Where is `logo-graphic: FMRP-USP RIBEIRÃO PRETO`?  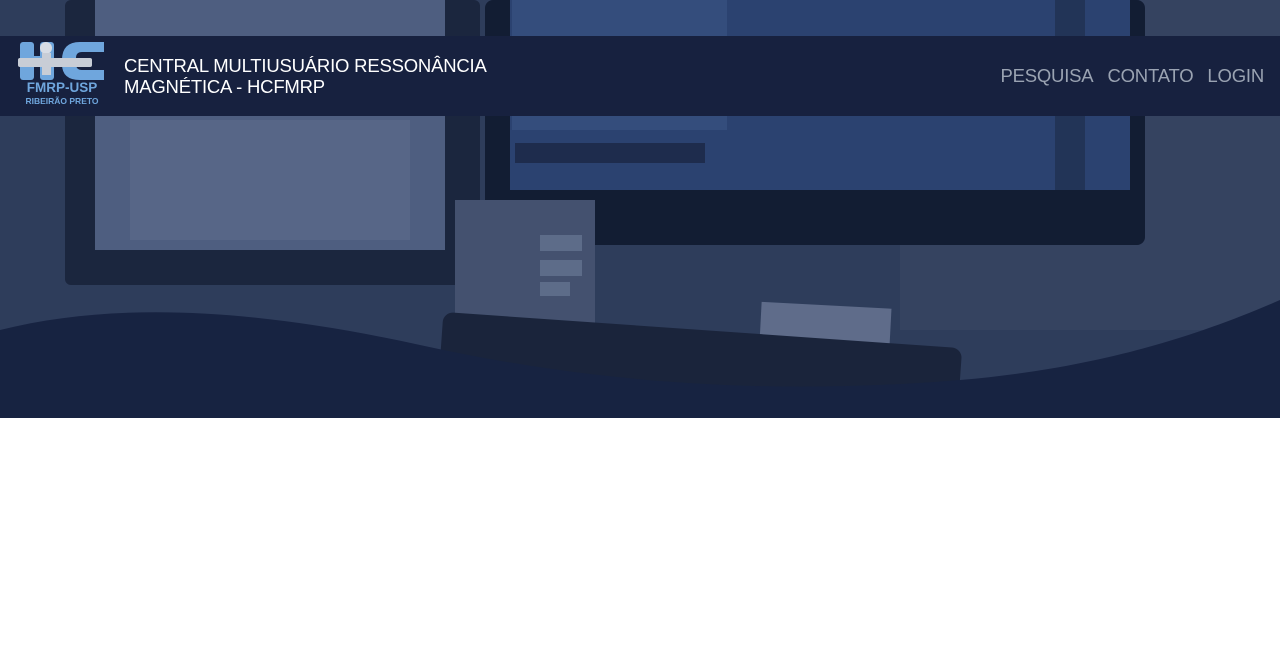 logo-graphic: FMRP-USP RIBEIRÃO PRETO is located at coordinates (61, 74).